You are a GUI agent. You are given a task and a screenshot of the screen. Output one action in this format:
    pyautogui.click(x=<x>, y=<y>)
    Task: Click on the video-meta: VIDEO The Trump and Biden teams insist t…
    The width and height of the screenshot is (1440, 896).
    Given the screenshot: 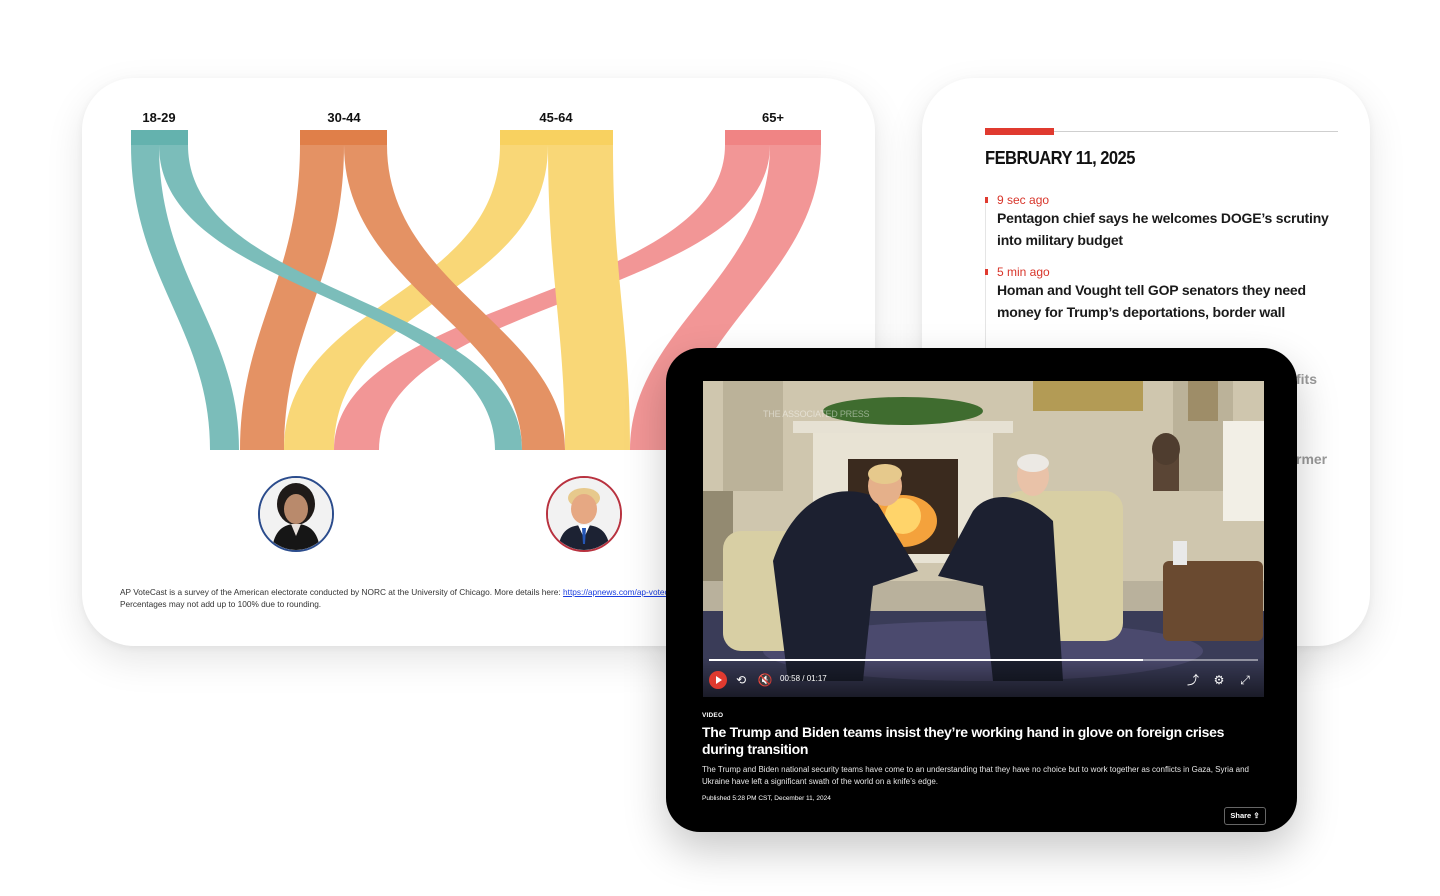 What is the action you would take?
    pyautogui.click(x=982, y=757)
    